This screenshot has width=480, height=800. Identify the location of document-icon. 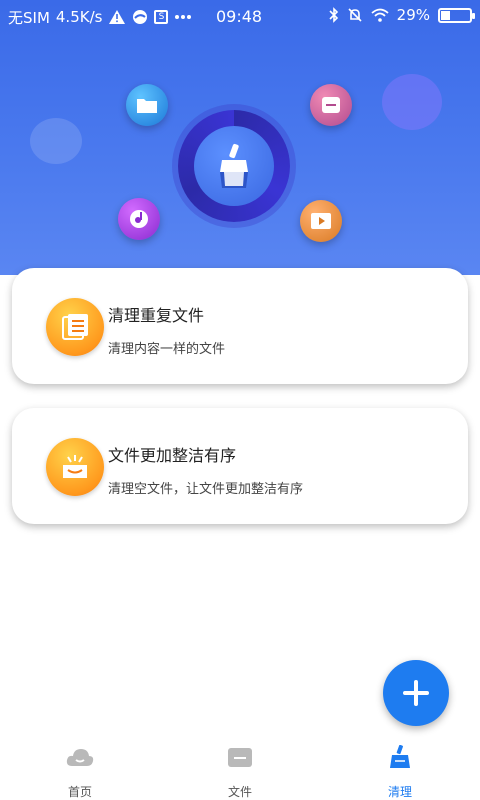
(331, 105).